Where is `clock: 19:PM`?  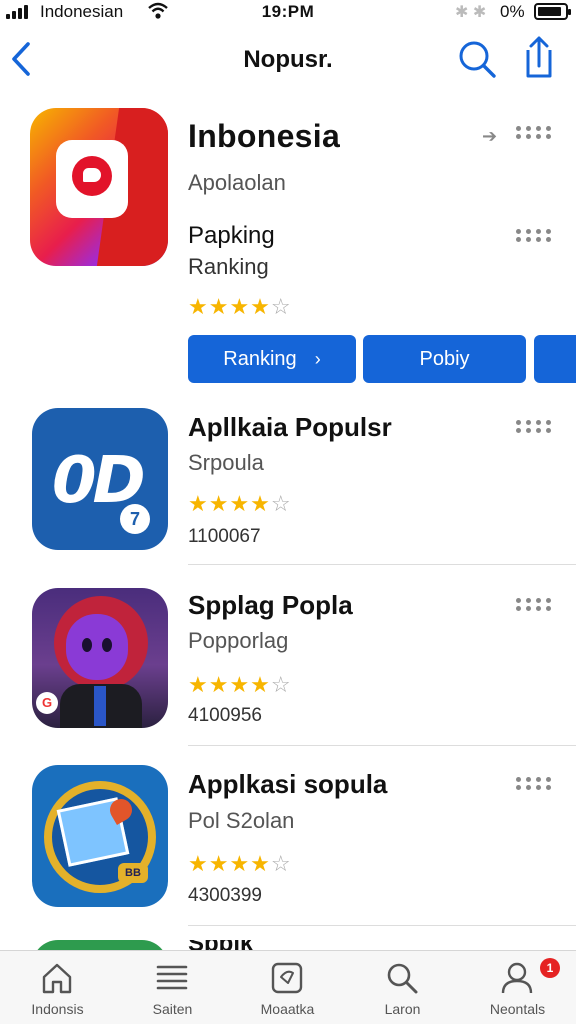 clock: 19:PM is located at coordinates (288, 11).